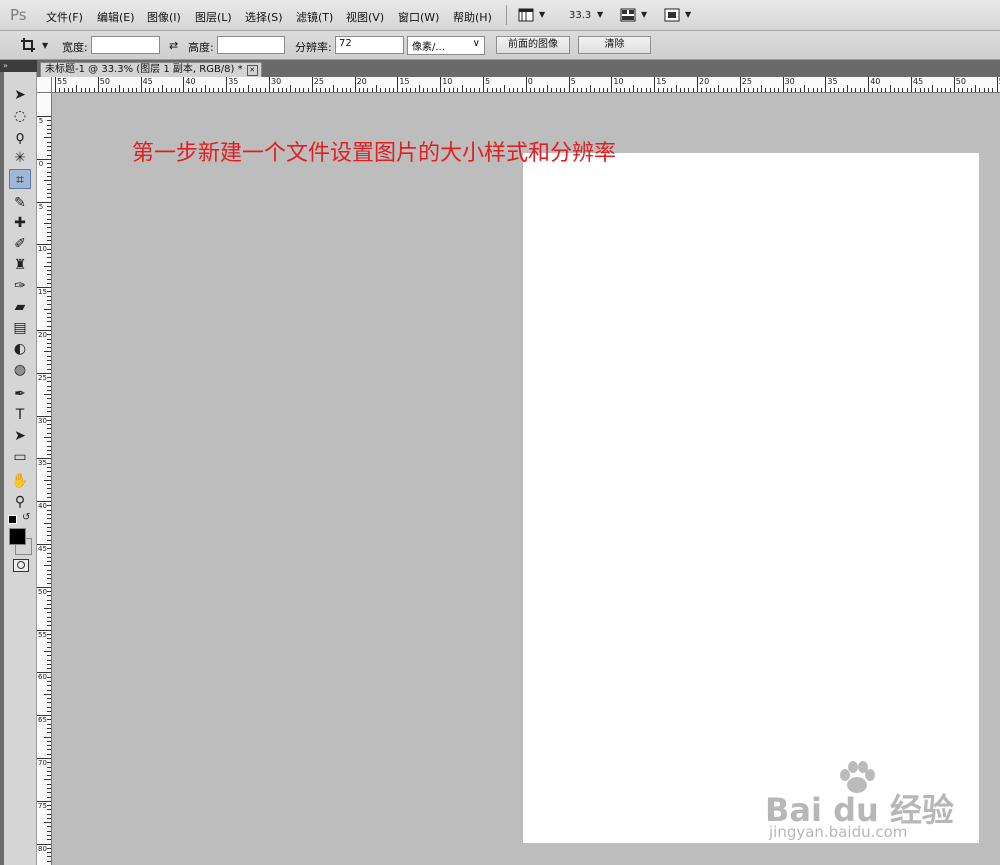  Describe the element at coordinates (20, 307) in the screenshot. I see `eraser-tool-icon: ▰` at that location.